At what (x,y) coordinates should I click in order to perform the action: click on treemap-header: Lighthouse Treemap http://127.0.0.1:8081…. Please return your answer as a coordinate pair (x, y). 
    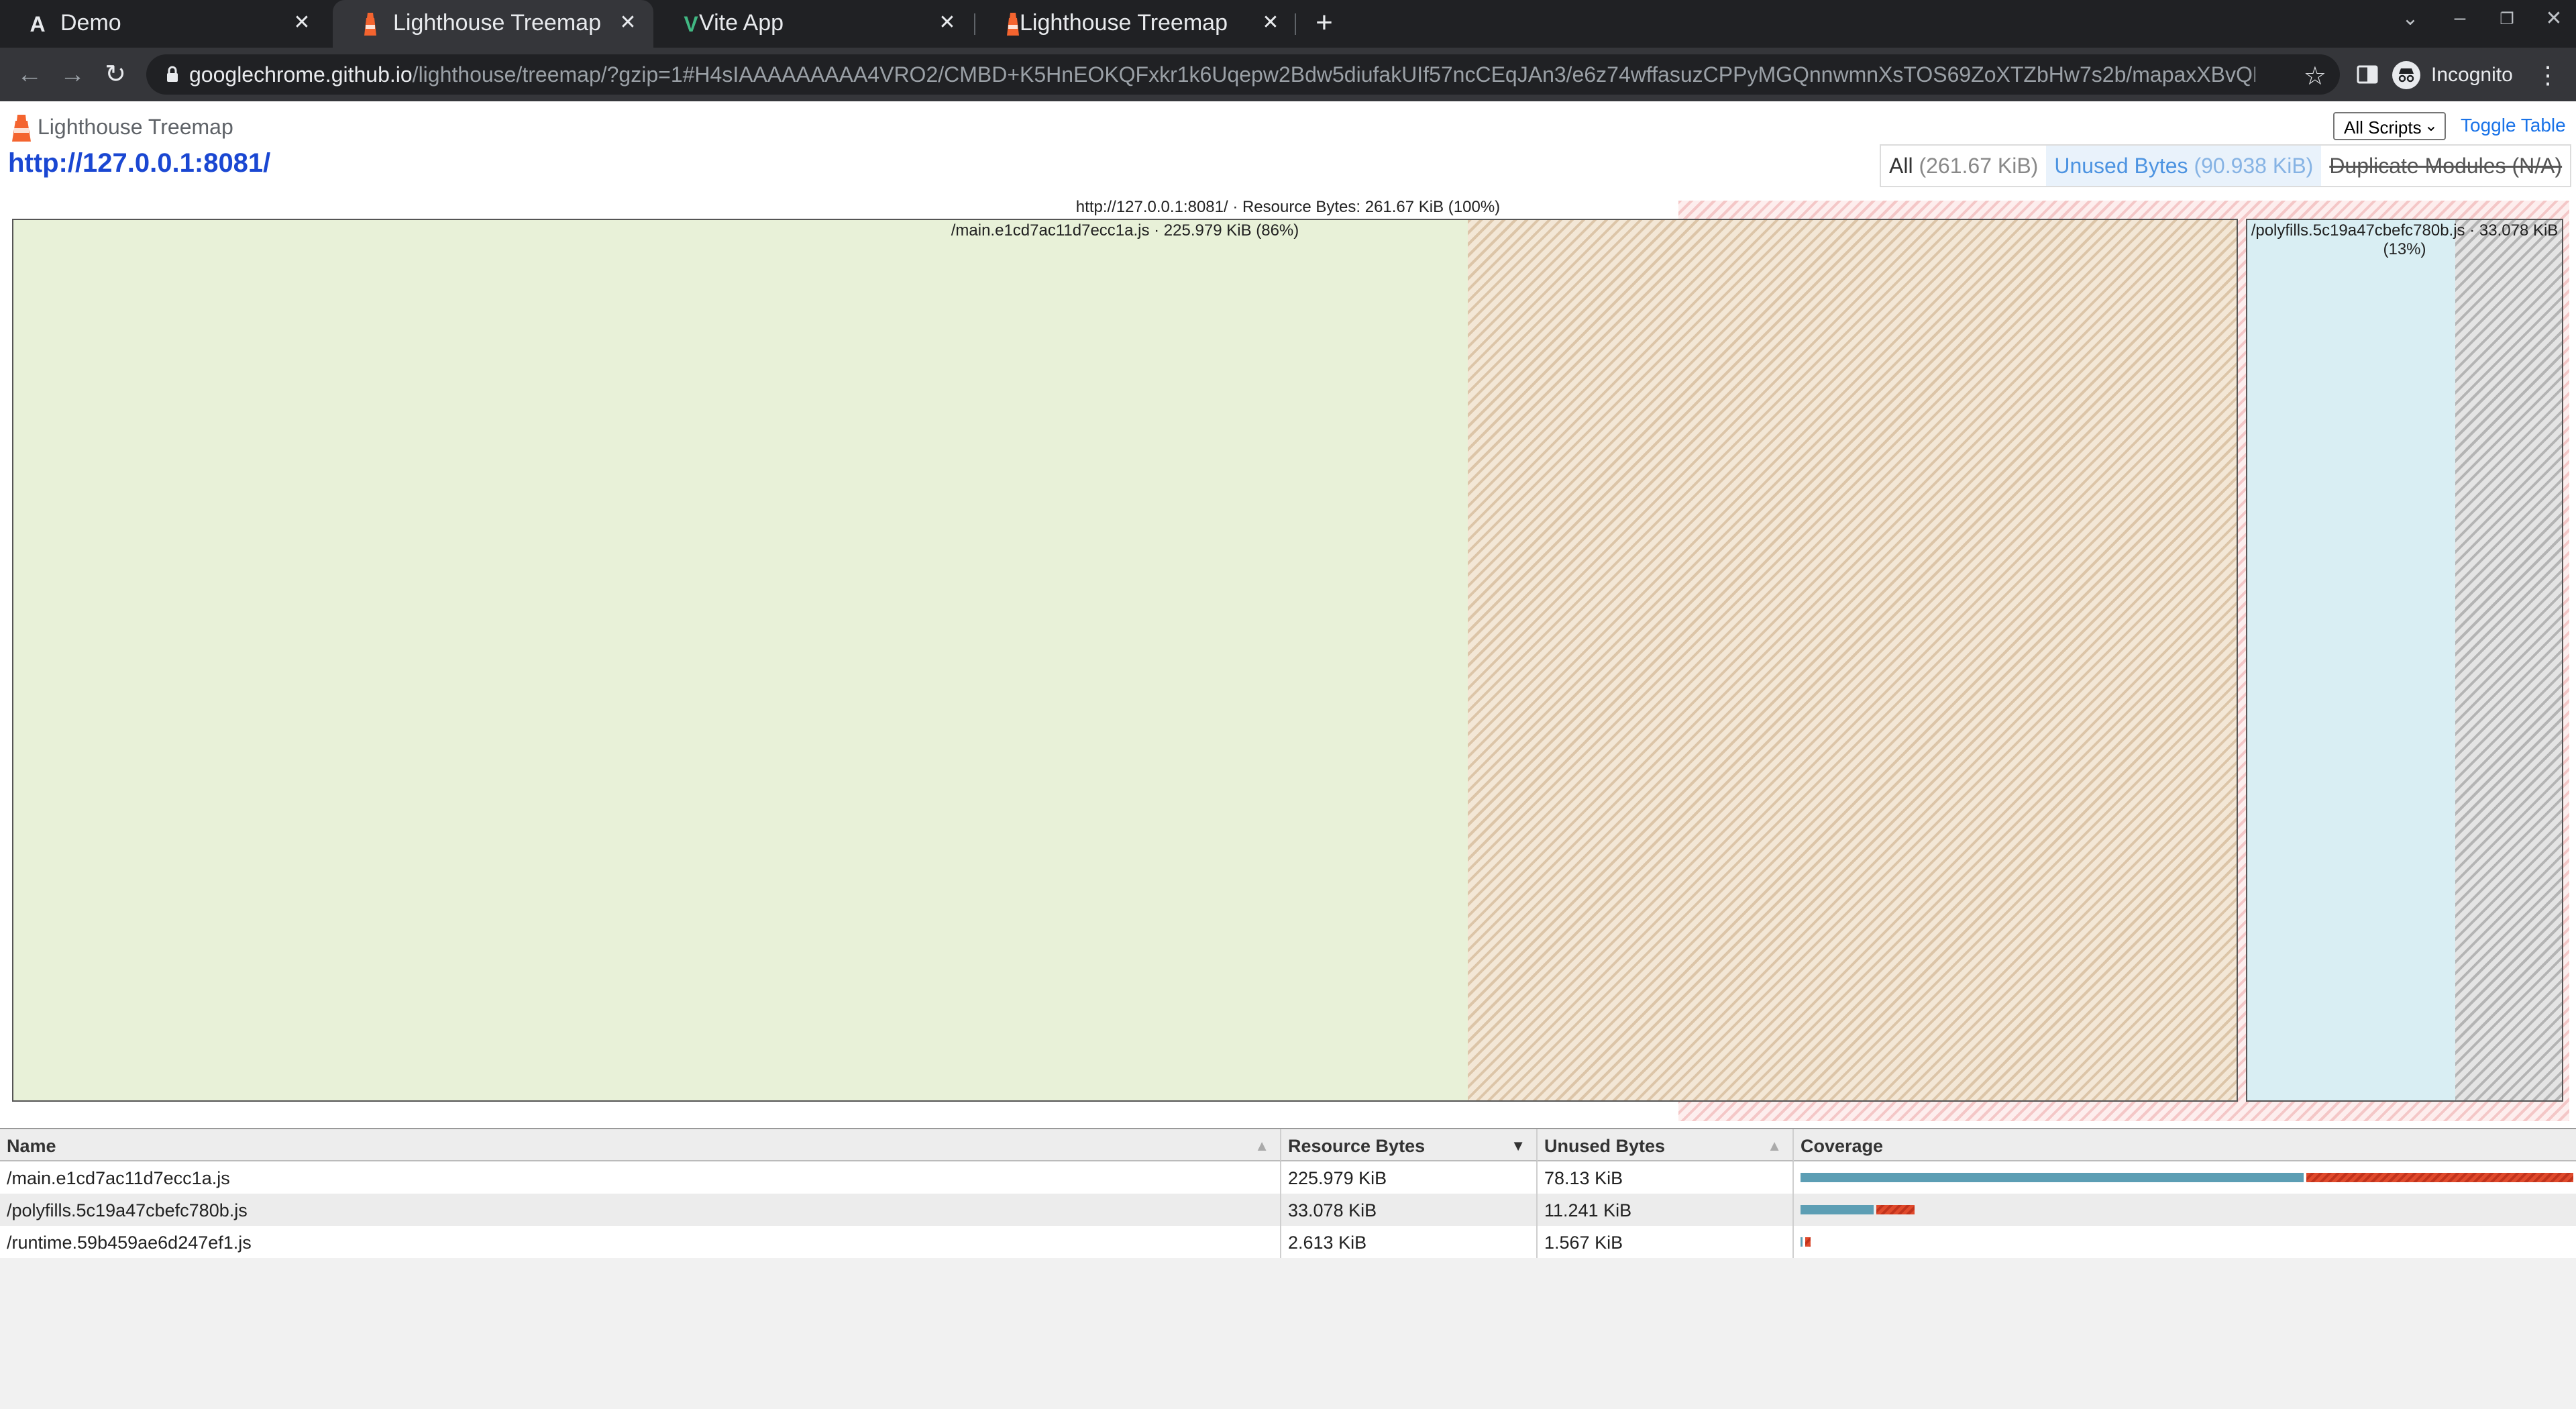
    Looking at the image, I should click on (1288, 148).